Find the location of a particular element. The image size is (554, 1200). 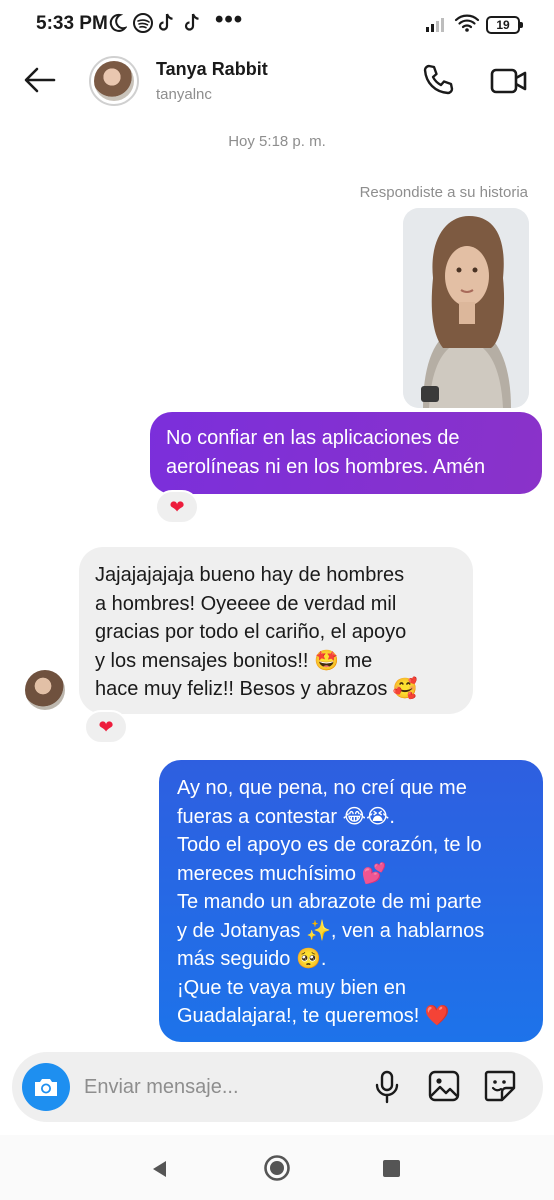

chat-timestamp: Hoy 5:18 p. m. is located at coordinates (277, 141).